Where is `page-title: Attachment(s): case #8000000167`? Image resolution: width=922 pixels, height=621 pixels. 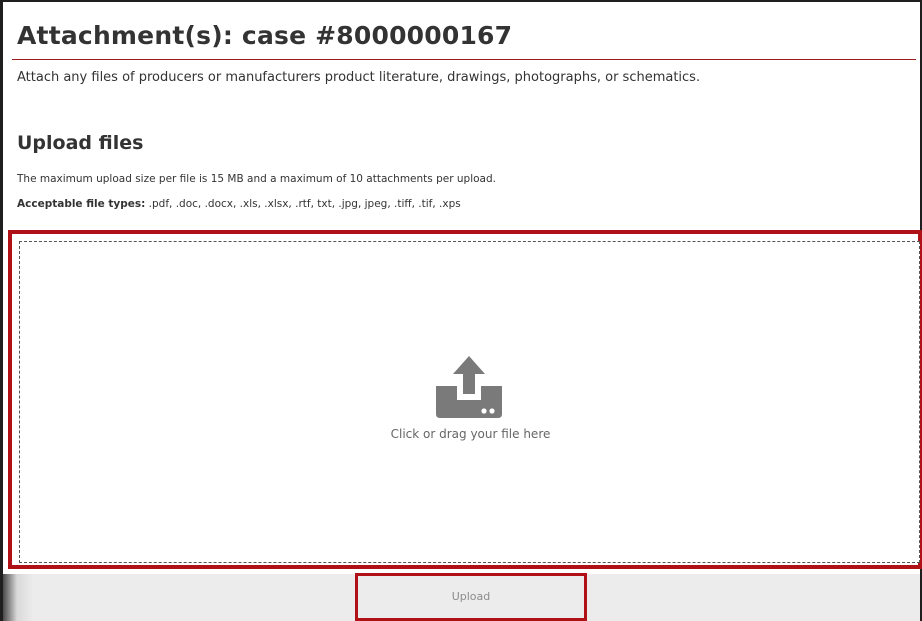
page-title: Attachment(s): case #8000000167 is located at coordinates (265, 35).